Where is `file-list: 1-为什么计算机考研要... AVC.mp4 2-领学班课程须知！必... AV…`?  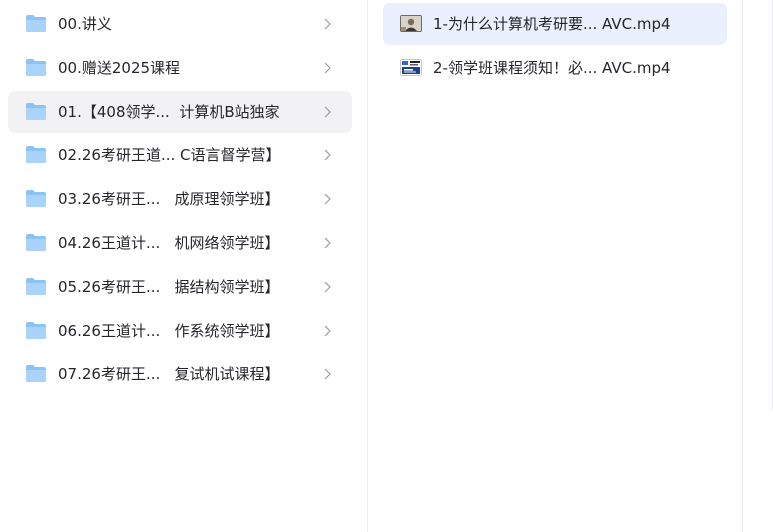 file-list: 1-为什么计算机考研要... AVC.mp4 2-领学班课程须知！必... AV… is located at coordinates (555, 47).